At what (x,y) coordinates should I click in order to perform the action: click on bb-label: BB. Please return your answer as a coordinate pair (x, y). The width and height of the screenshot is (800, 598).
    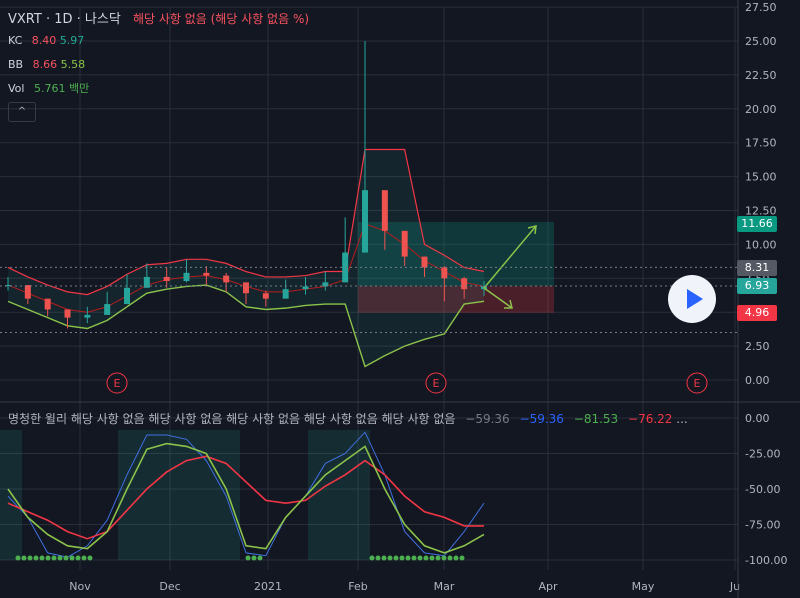
    Looking at the image, I should click on (16, 64).